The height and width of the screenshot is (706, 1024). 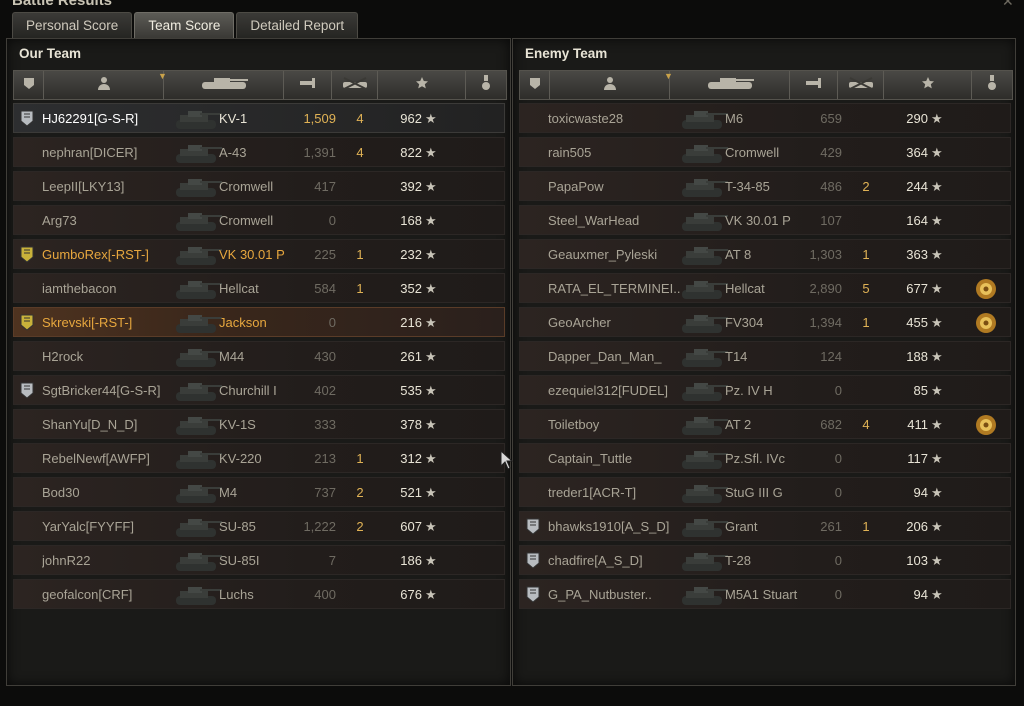 I want to click on player-row: SgtBricker44[G-S-R] Churchill I 402 535 ★, so click(x=259, y=390).